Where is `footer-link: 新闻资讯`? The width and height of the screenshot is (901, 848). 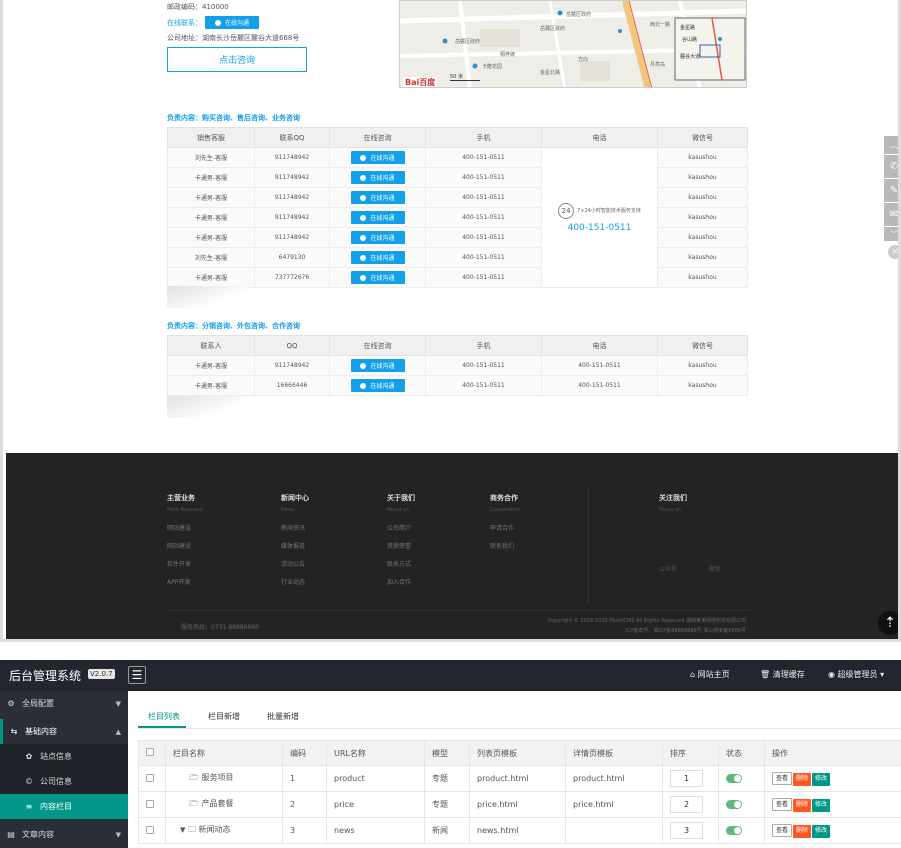
footer-link: 新闻资讯 is located at coordinates (295, 527).